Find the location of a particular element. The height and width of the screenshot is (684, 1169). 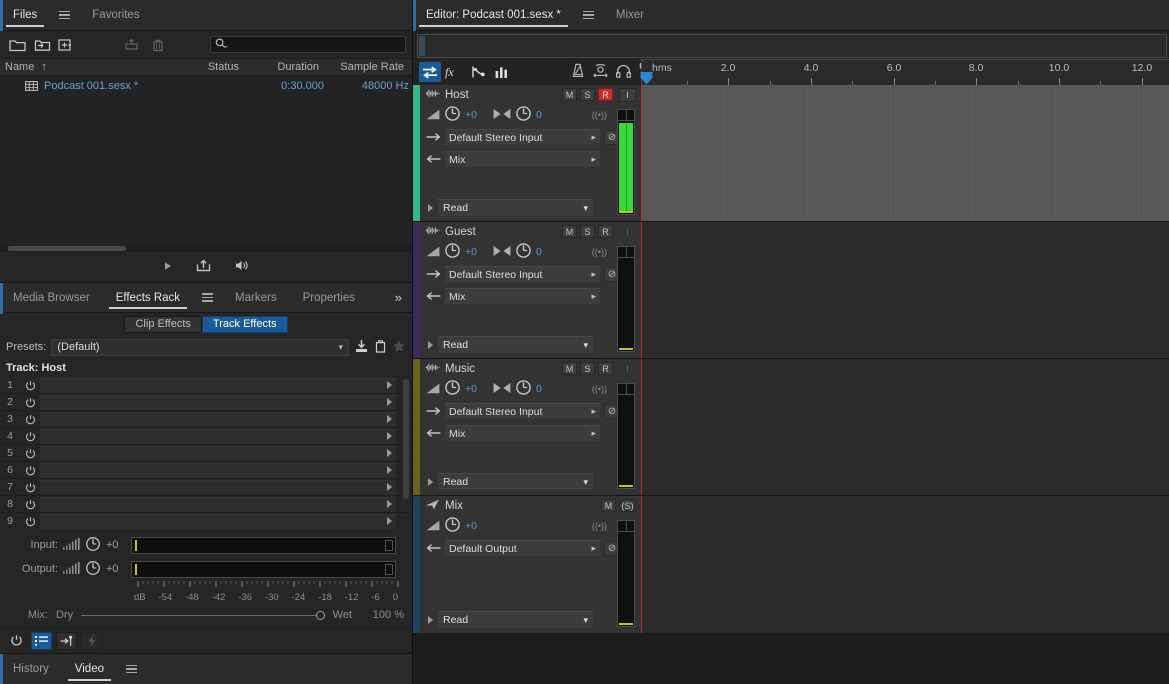

bottom-panel-menu-icon is located at coordinates (131, 669).